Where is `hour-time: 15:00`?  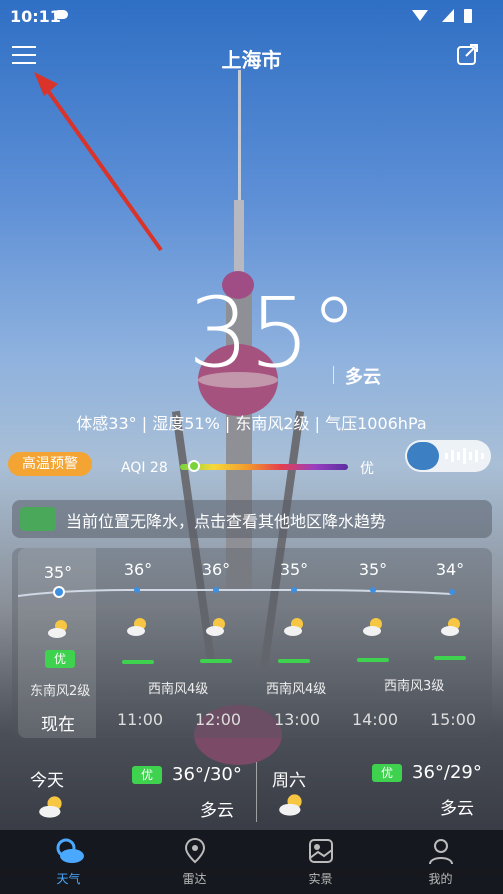 hour-time: 15:00 is located at coordinates (453, 719).